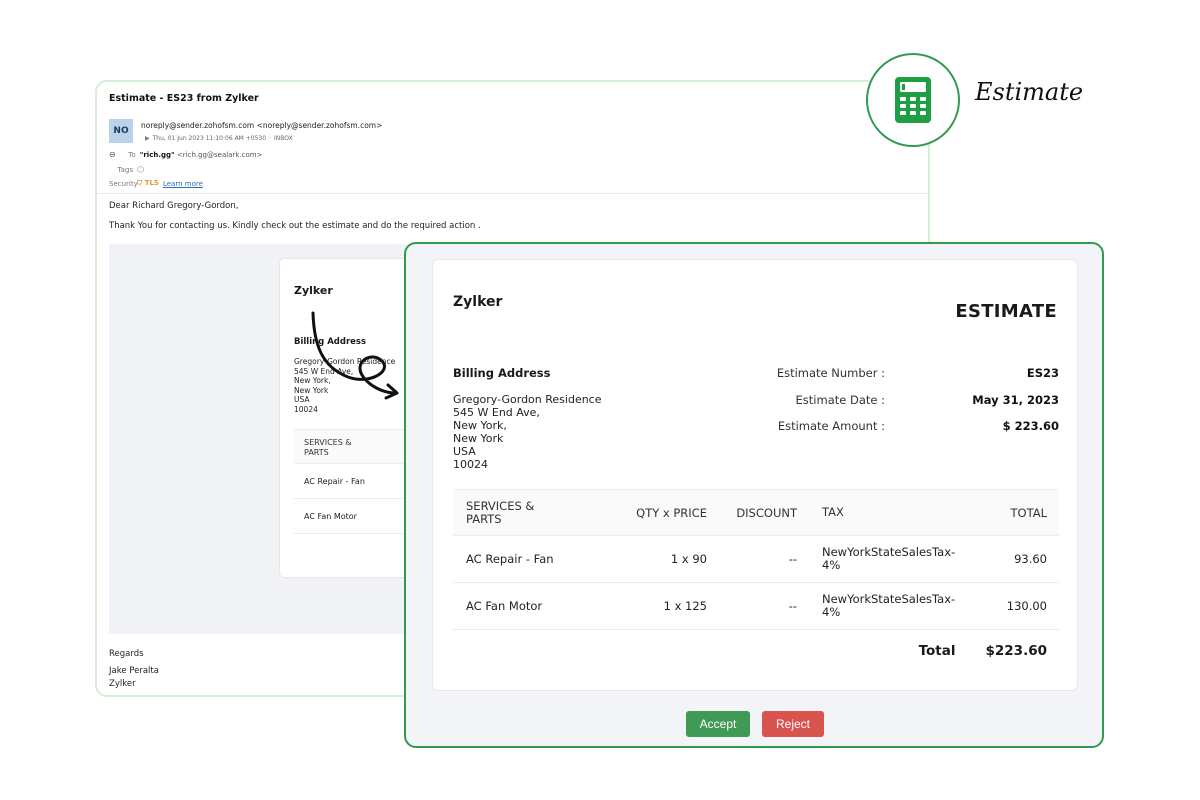 The width and height of the screenshot is (1200, 800). I want to click on to-value: "rich.gg" <rich.gg@sealark.com>, so click(201, 155).